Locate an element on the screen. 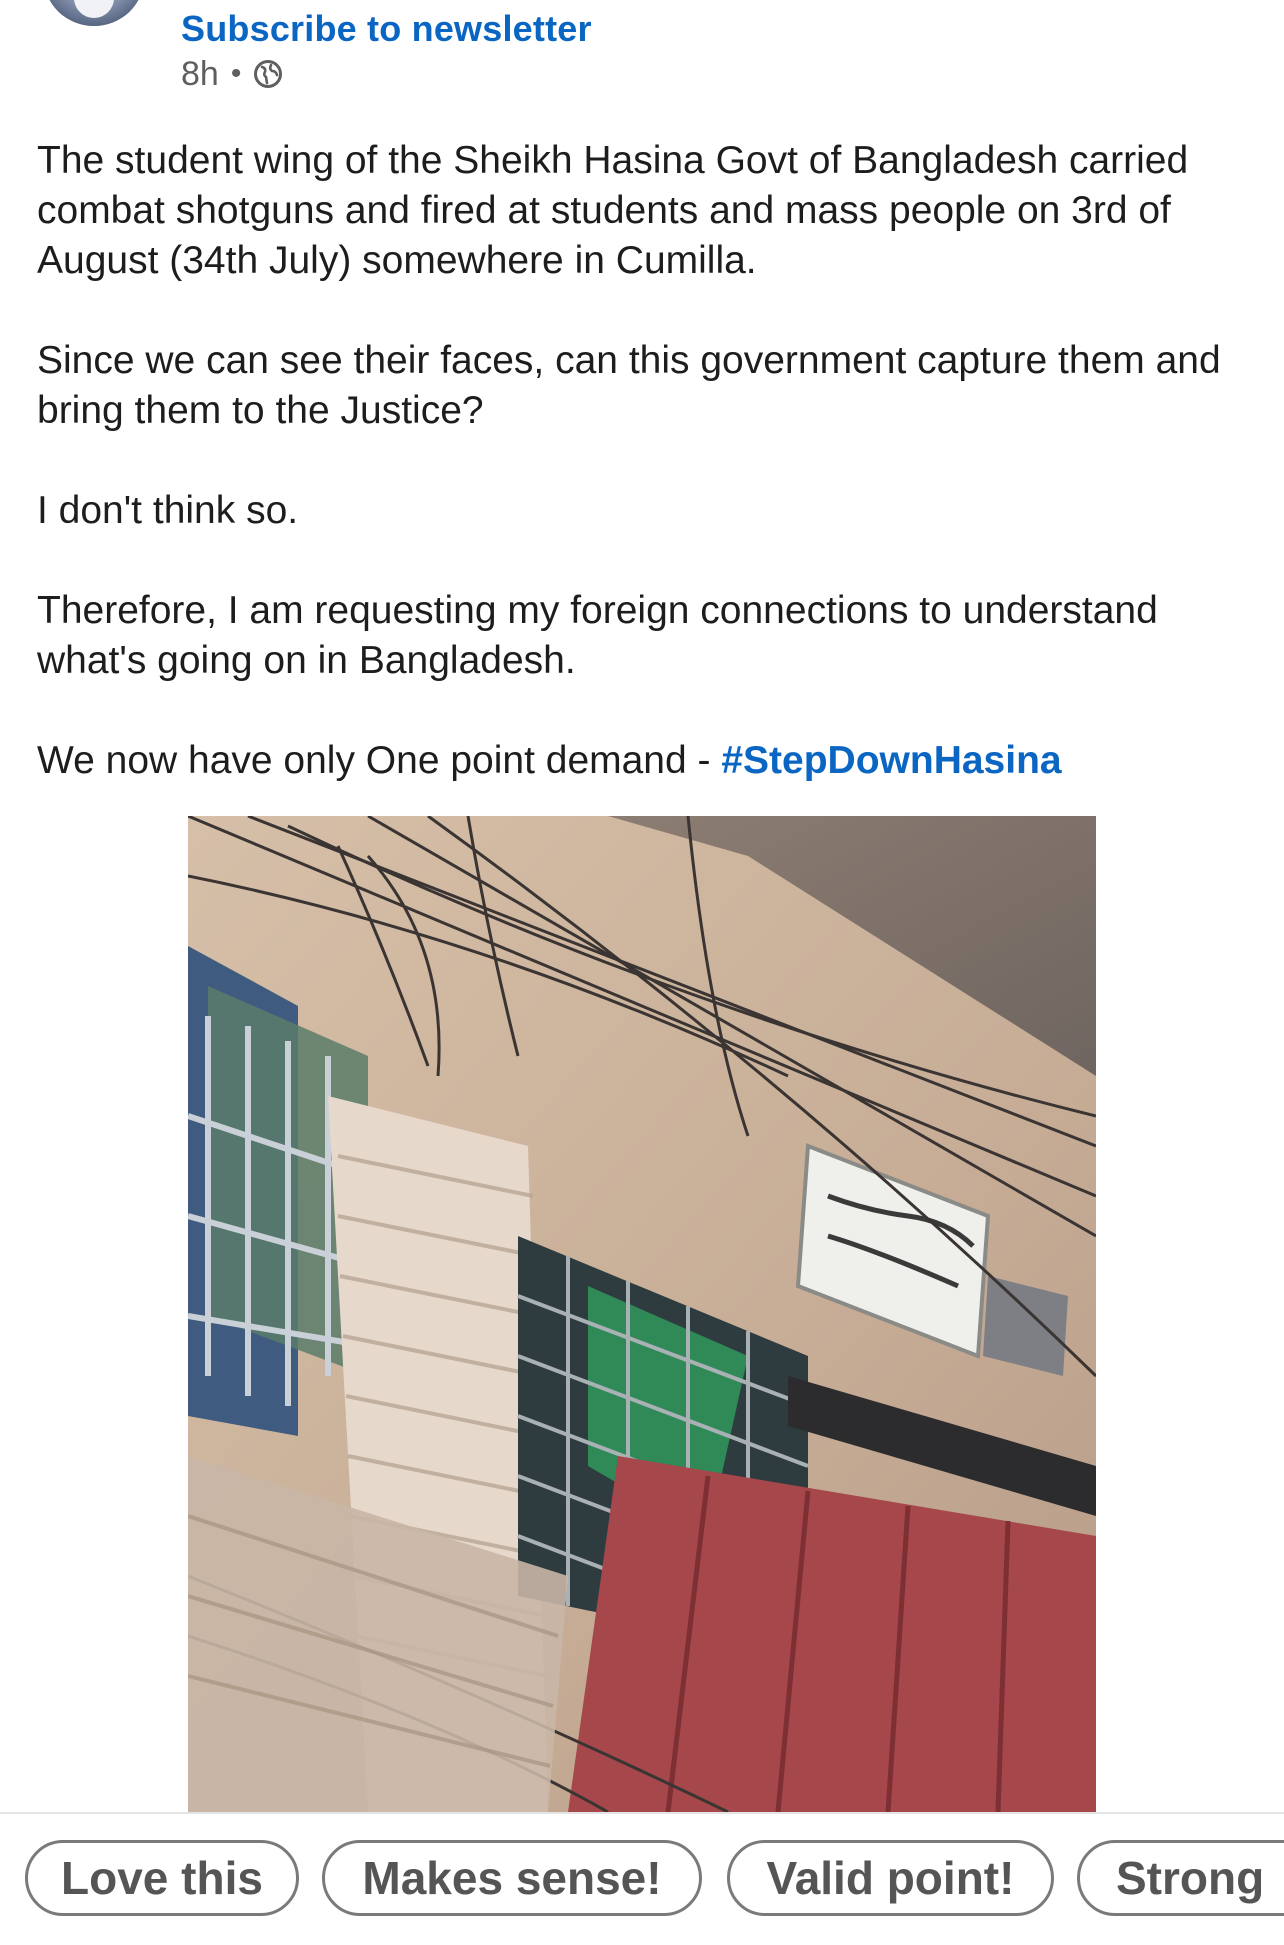 The height and width of the screenshot is (1945, 1284). demand-text: We now have only One point demand - is located at coordinates (379, 760).